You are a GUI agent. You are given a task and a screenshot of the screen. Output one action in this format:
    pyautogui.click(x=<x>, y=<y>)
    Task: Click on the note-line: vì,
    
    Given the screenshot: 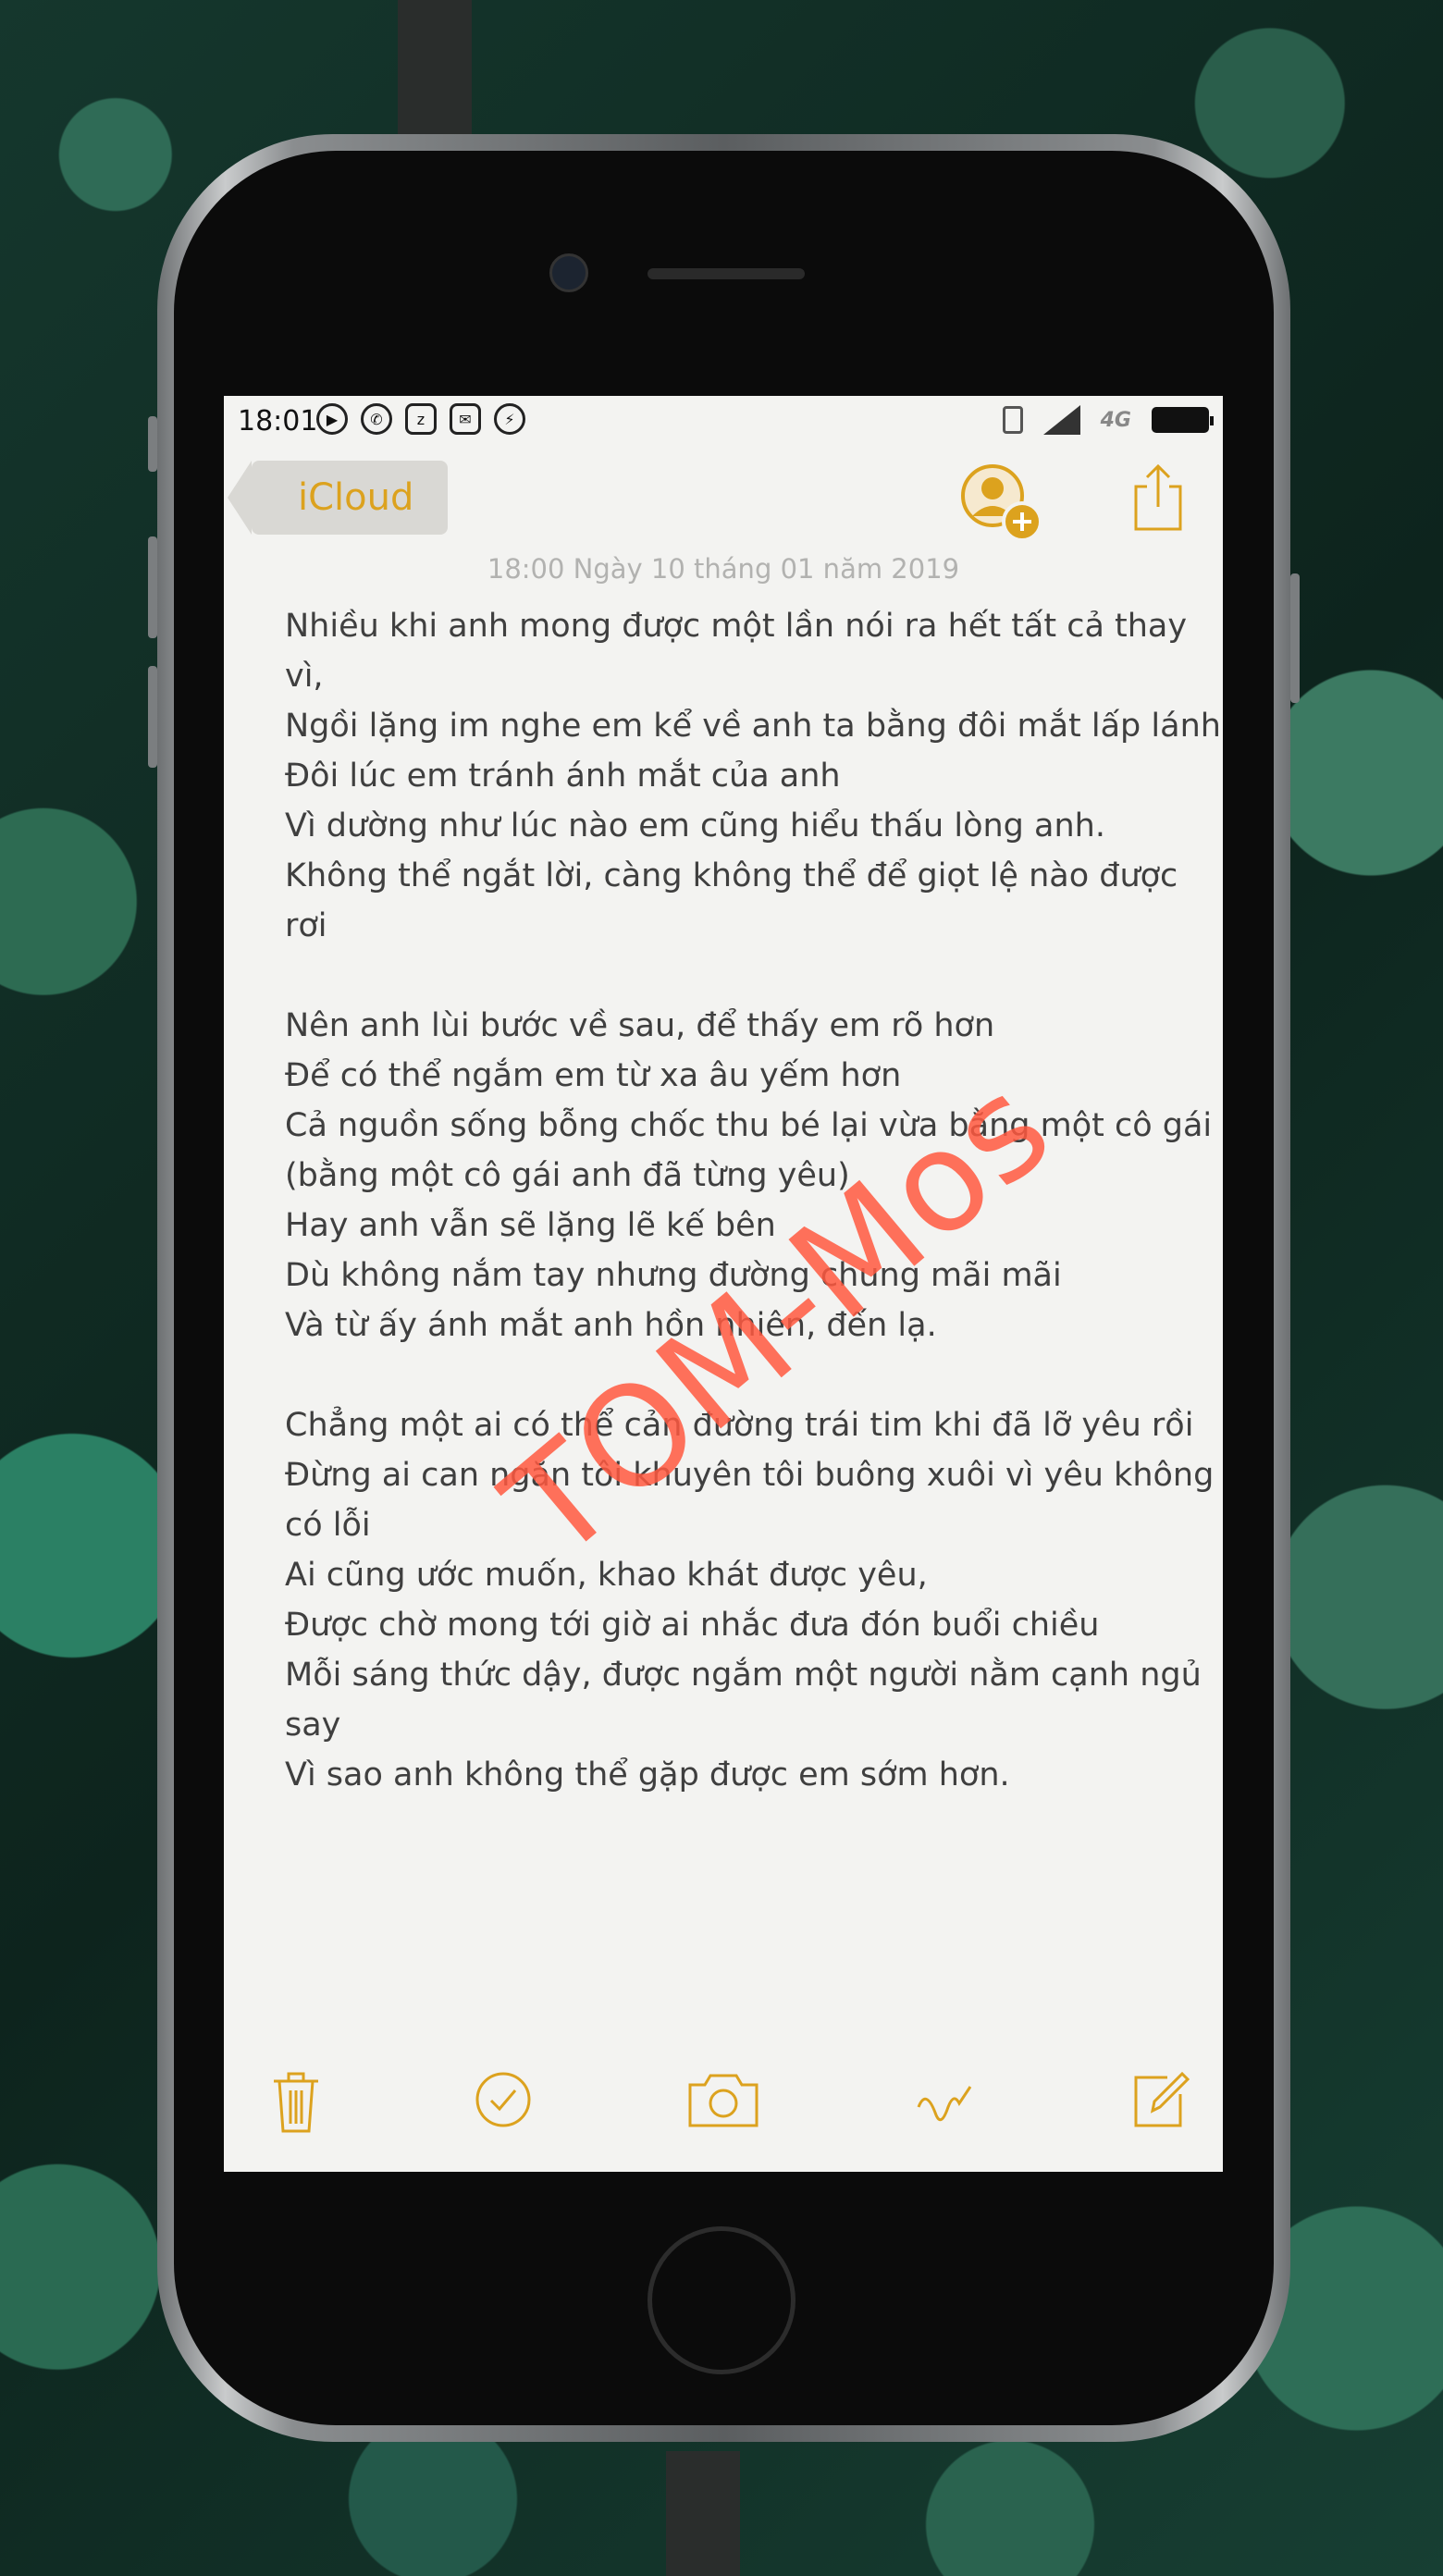 What is the action you would take?
    pyautogui.click(x=305, y=676)
    